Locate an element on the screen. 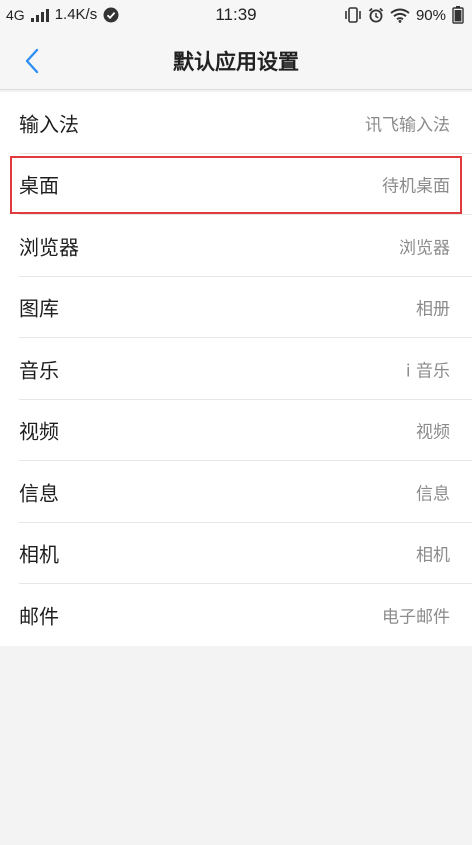 This screenshot has height=845, width=472. setting-item-input-method: 输入法 讯飞输入法 is located at coordinates (236, 123).